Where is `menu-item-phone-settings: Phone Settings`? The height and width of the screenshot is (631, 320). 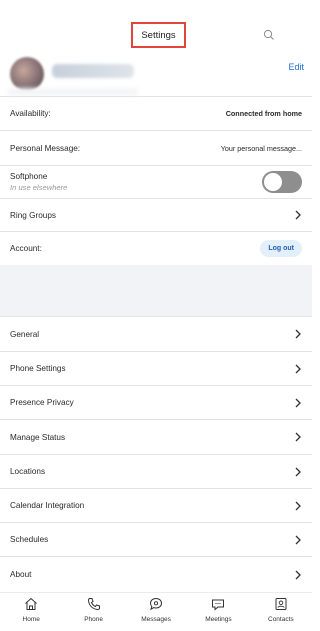 menu-item-phone-settings: Phone Settings is located at coordinates (156, 369).